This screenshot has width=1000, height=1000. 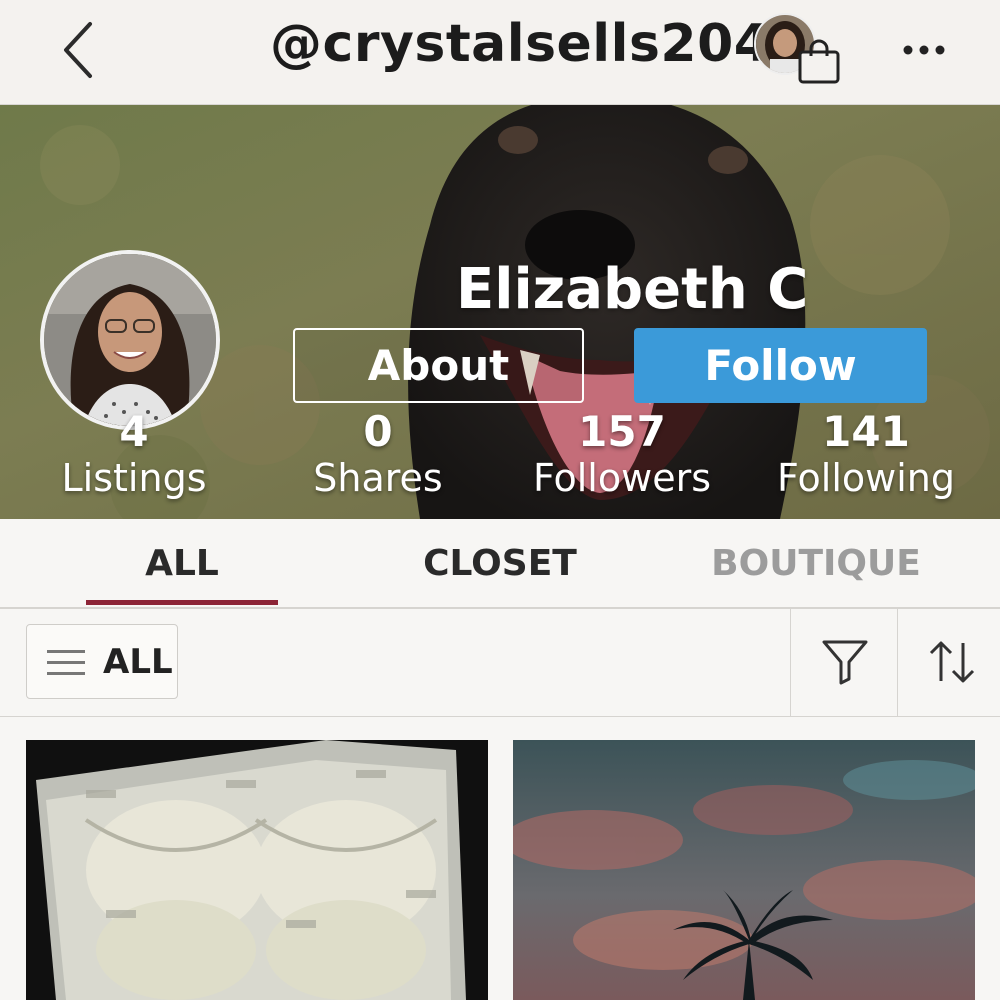 What do you see at coordinates (632, 289) in the screenshot?
I see `display-name: Elizabeth C` at bounding box center [632, 289].